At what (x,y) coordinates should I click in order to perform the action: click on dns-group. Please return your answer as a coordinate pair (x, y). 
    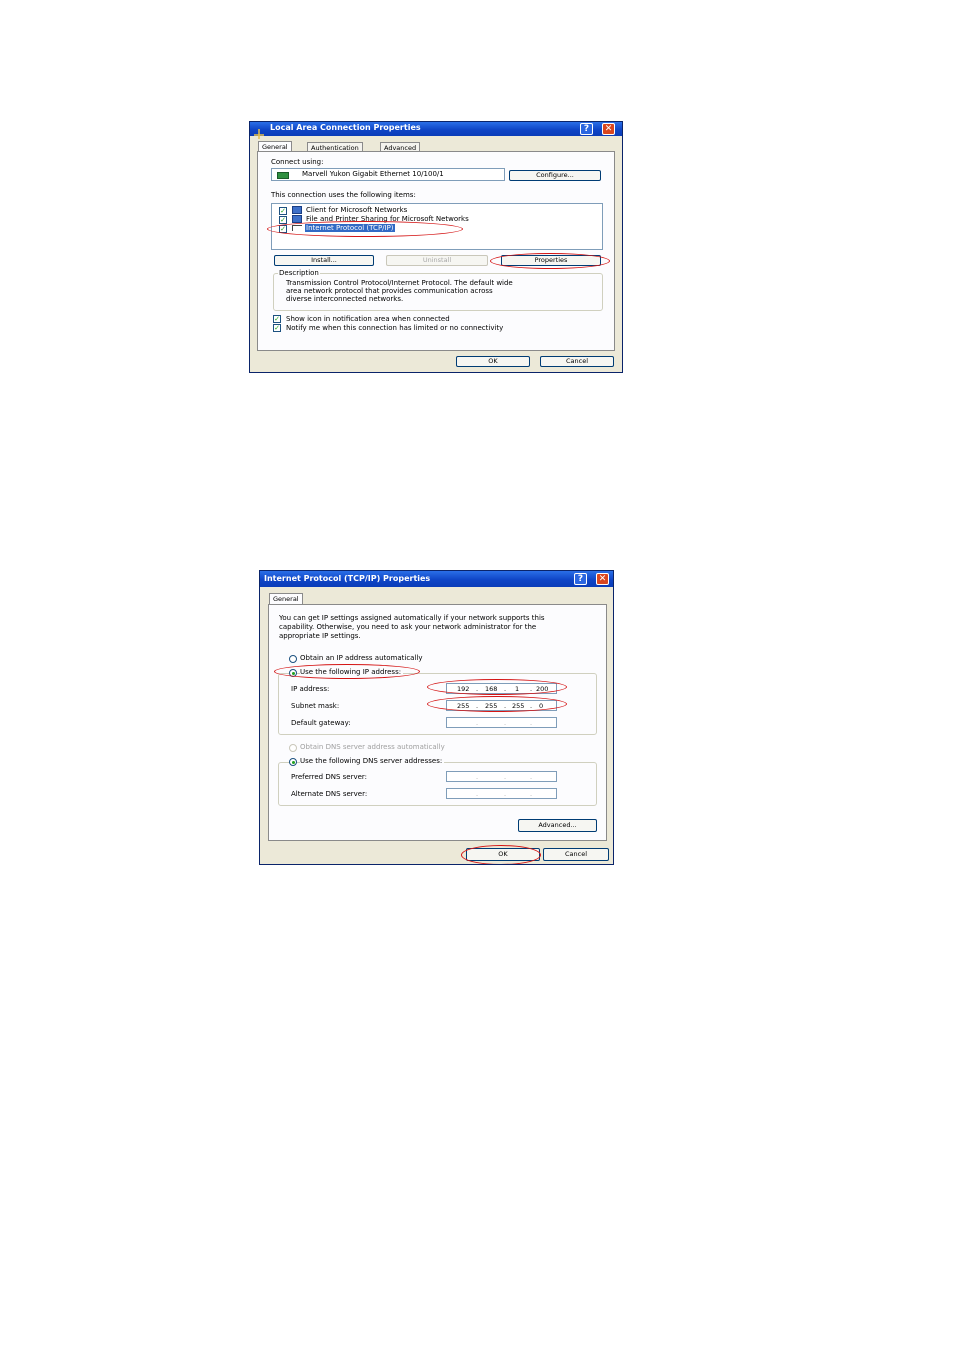
    Looking at the image, I should click on (437, 784).